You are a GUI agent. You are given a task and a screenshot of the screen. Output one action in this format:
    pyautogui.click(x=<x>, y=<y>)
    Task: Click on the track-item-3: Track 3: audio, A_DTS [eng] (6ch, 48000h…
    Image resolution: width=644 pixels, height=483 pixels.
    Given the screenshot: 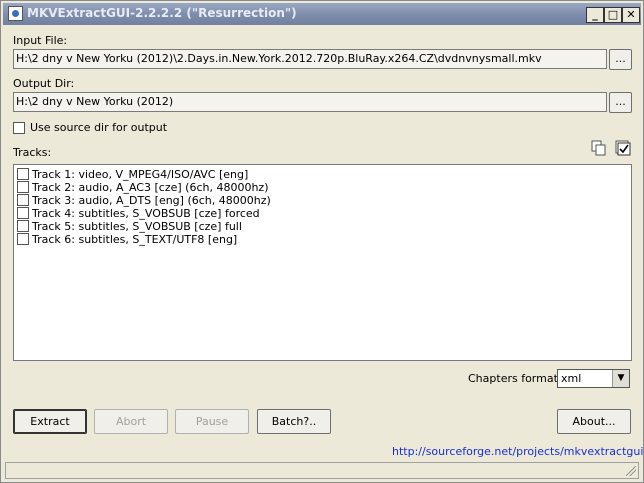 What is the action you would take?
    pyautogui.click(x=144, y=200)
    